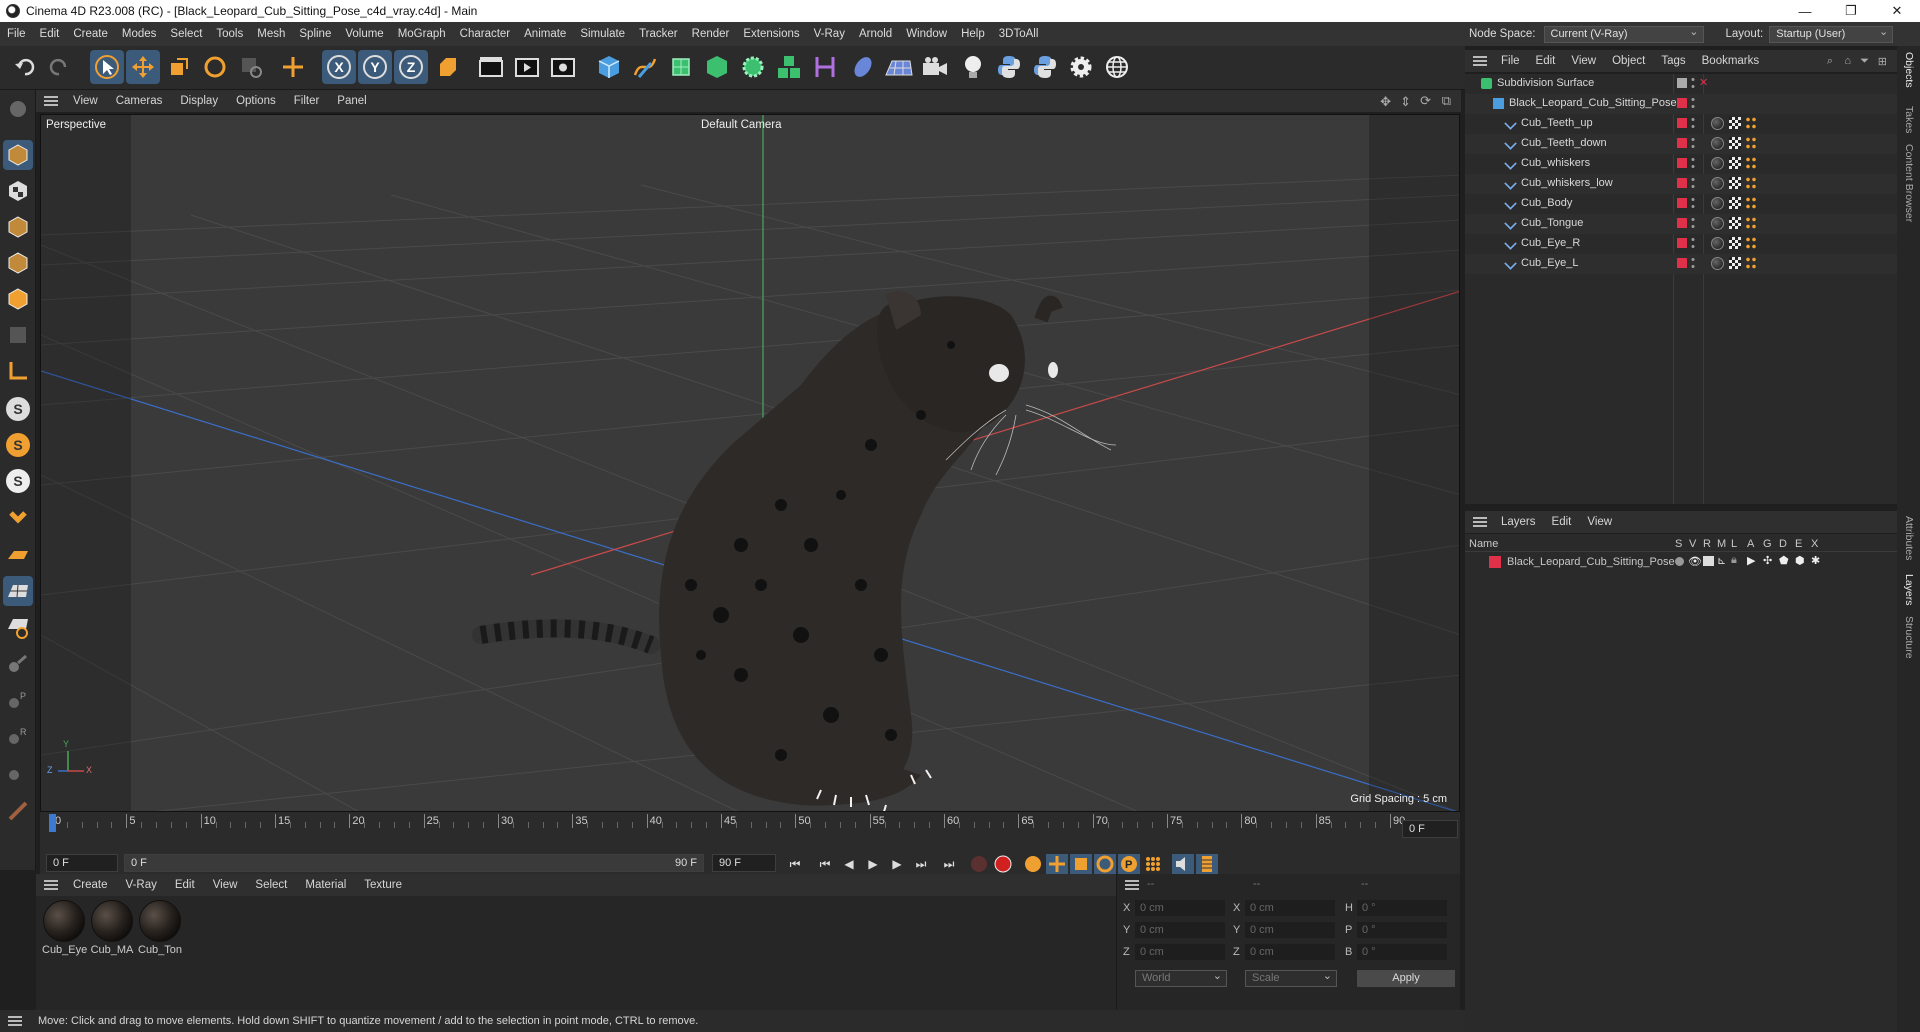 This screenshot has width=1920, height=1032. What do you see at coordinates (271, 885) in the screenshot?
I see `material-menu-select: Select` at bounding box center [271, 885].